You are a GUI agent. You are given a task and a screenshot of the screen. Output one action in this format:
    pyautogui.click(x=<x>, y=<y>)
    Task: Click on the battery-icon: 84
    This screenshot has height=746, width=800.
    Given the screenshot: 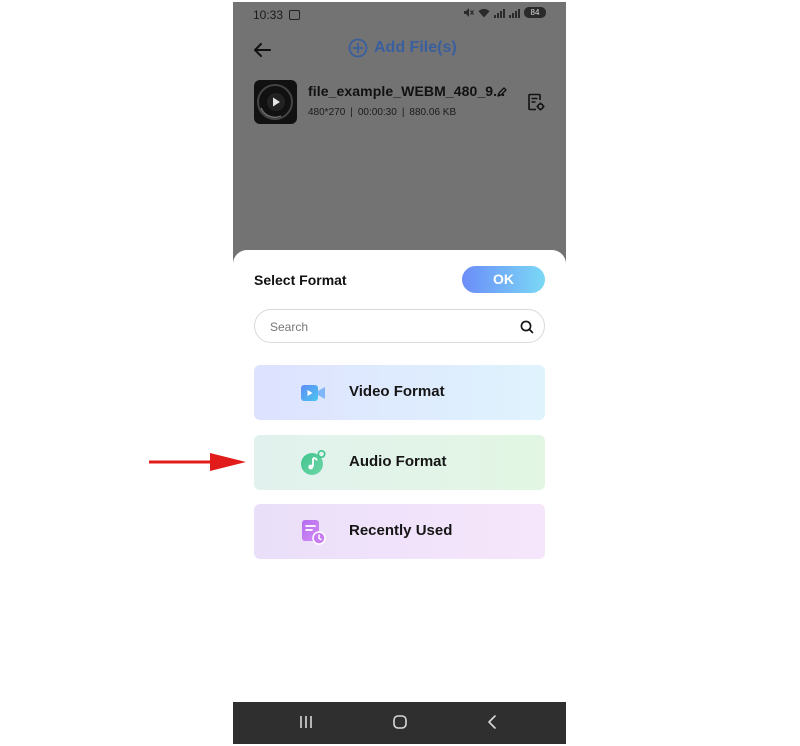 What is the action you would take?
    pyautogui.click(x=535, y=12)
    